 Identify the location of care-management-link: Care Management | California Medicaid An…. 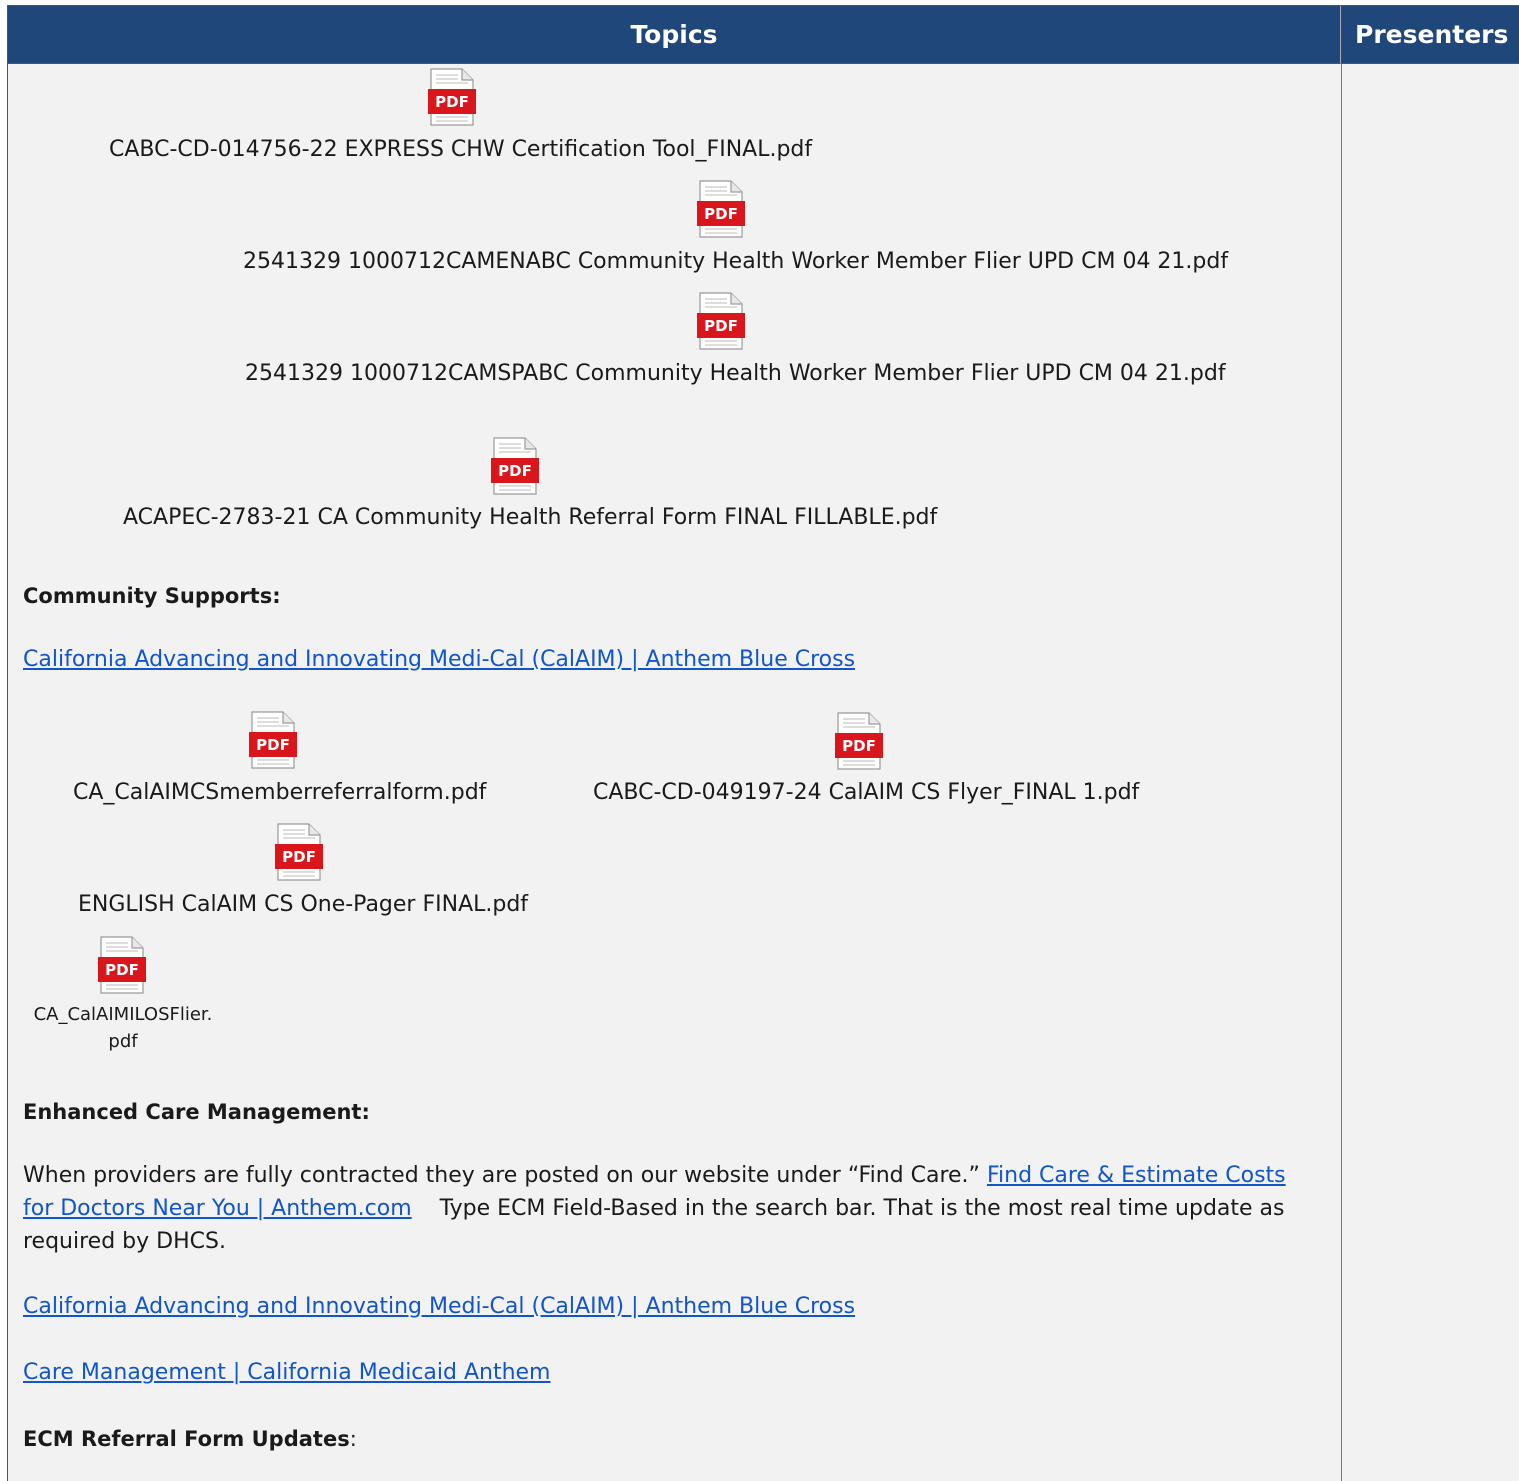
(286, 1372).